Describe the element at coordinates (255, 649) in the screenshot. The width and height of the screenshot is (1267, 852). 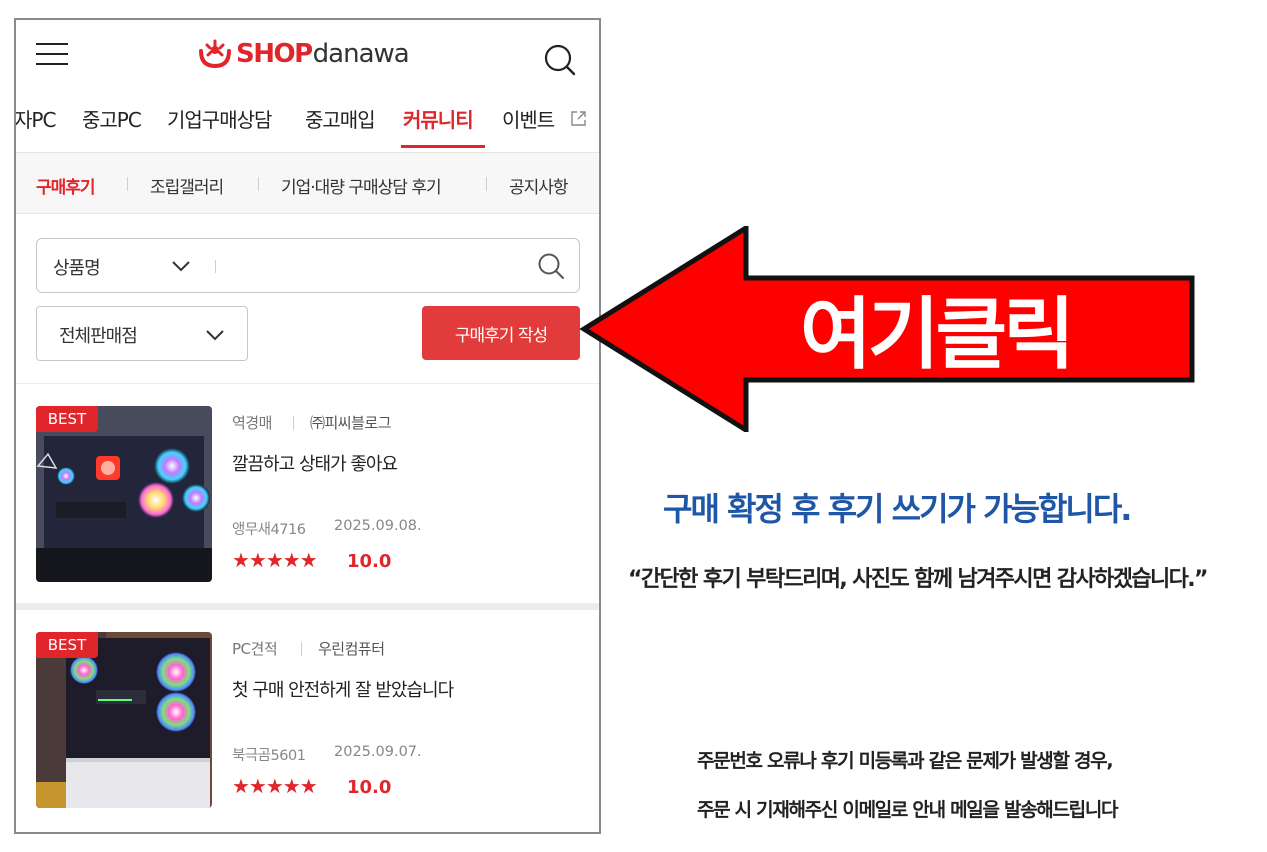
I see `review-category: PC견적` at that location.